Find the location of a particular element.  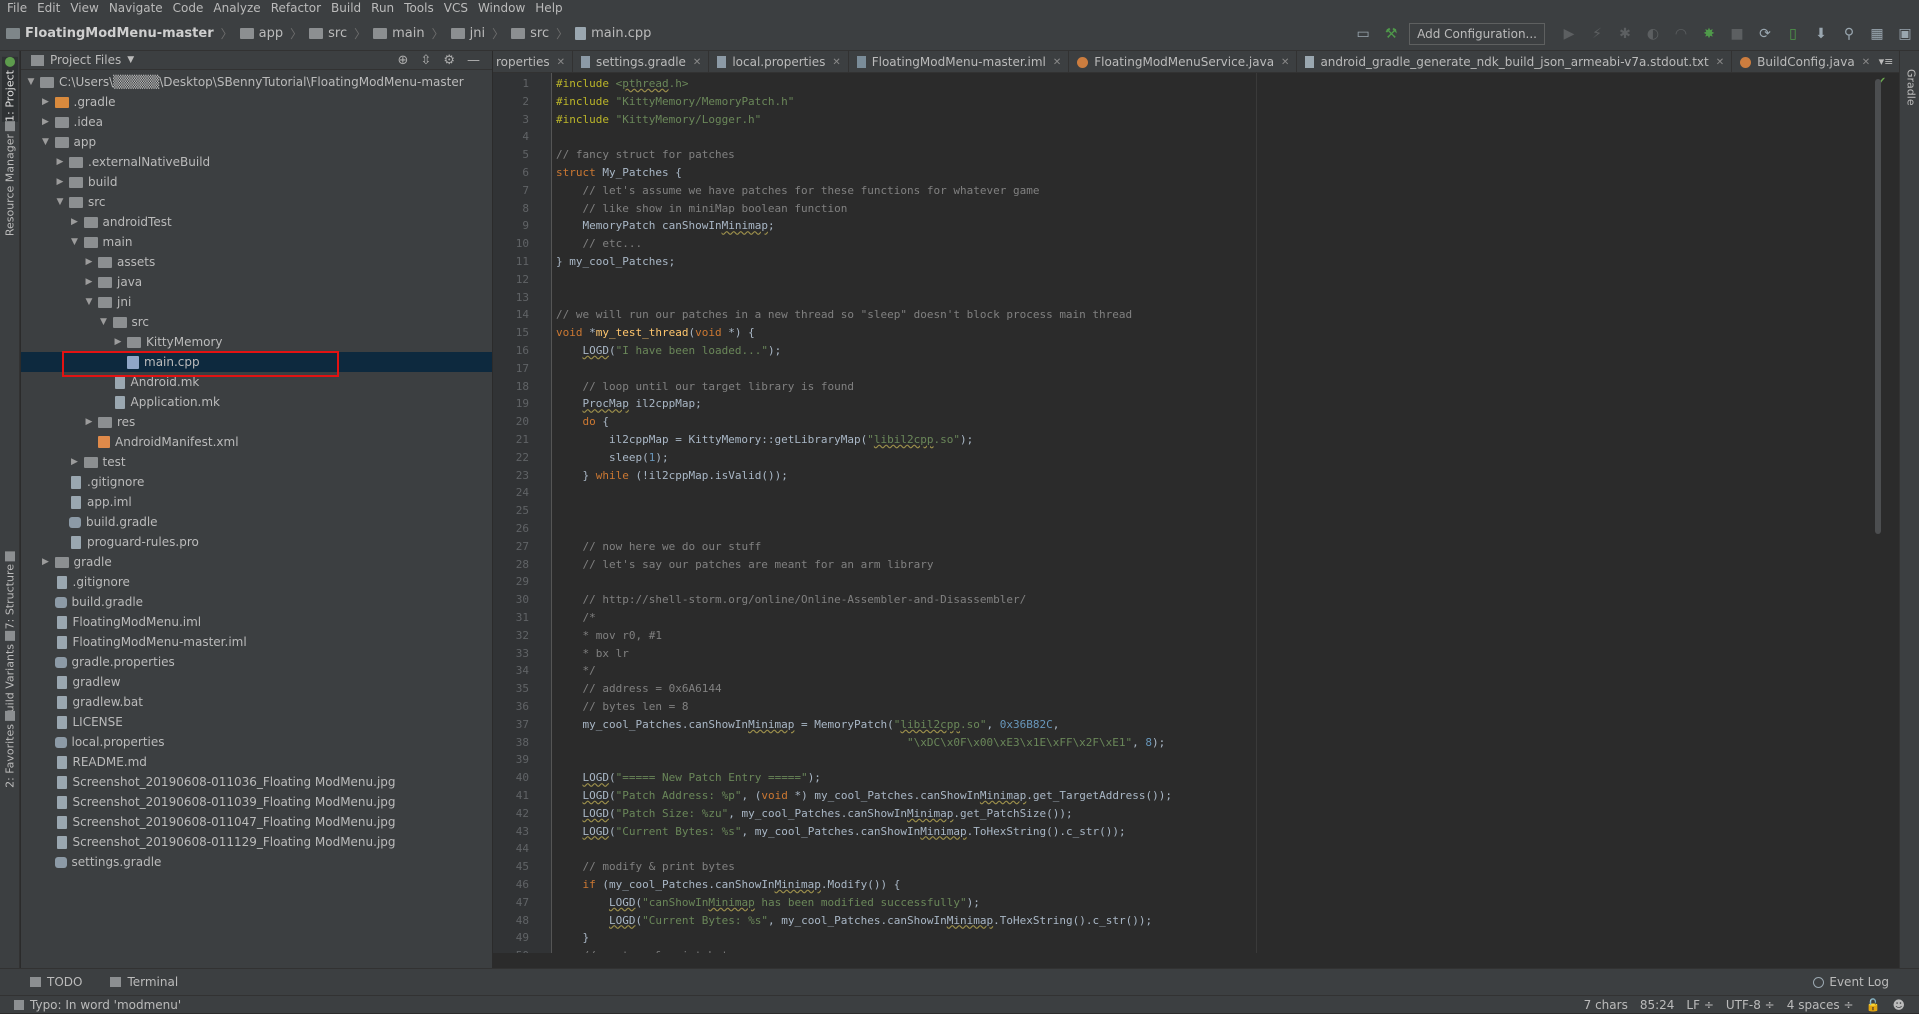

code-line: LOGD("I have been loaded..."); is located at coordinates (669, 350).